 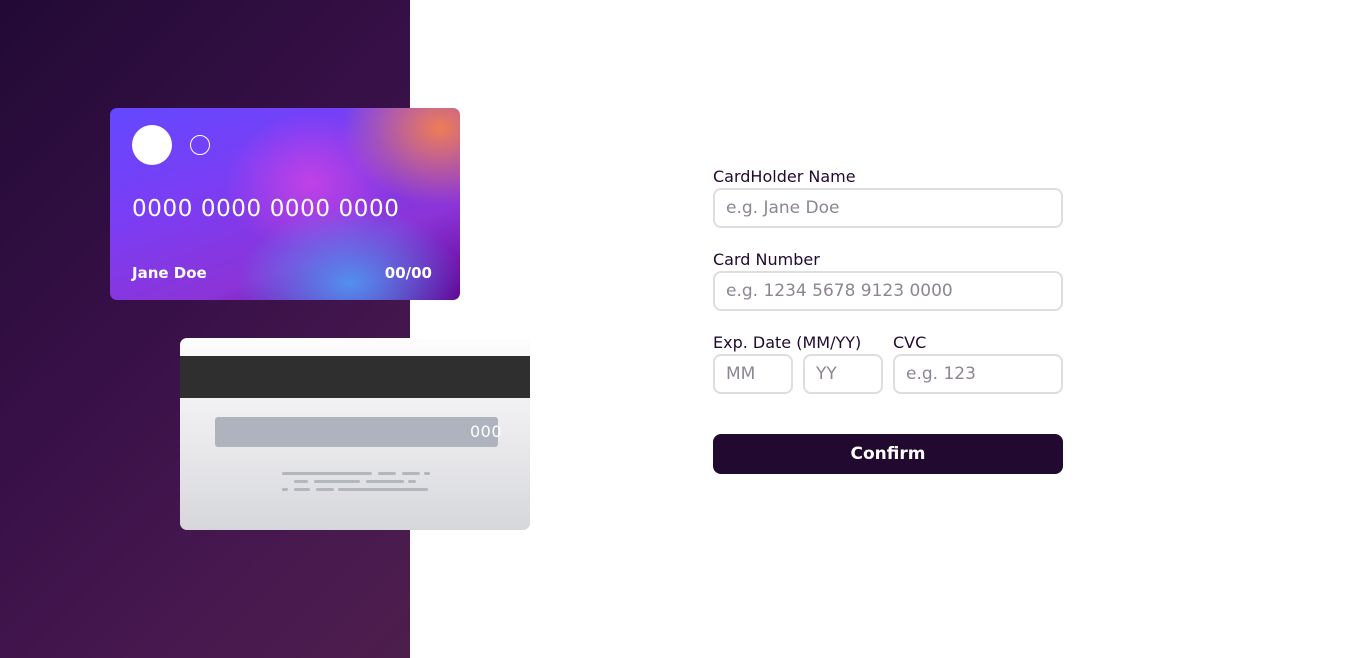 I want to click on card-back: 000, so click(x=355, y=434).